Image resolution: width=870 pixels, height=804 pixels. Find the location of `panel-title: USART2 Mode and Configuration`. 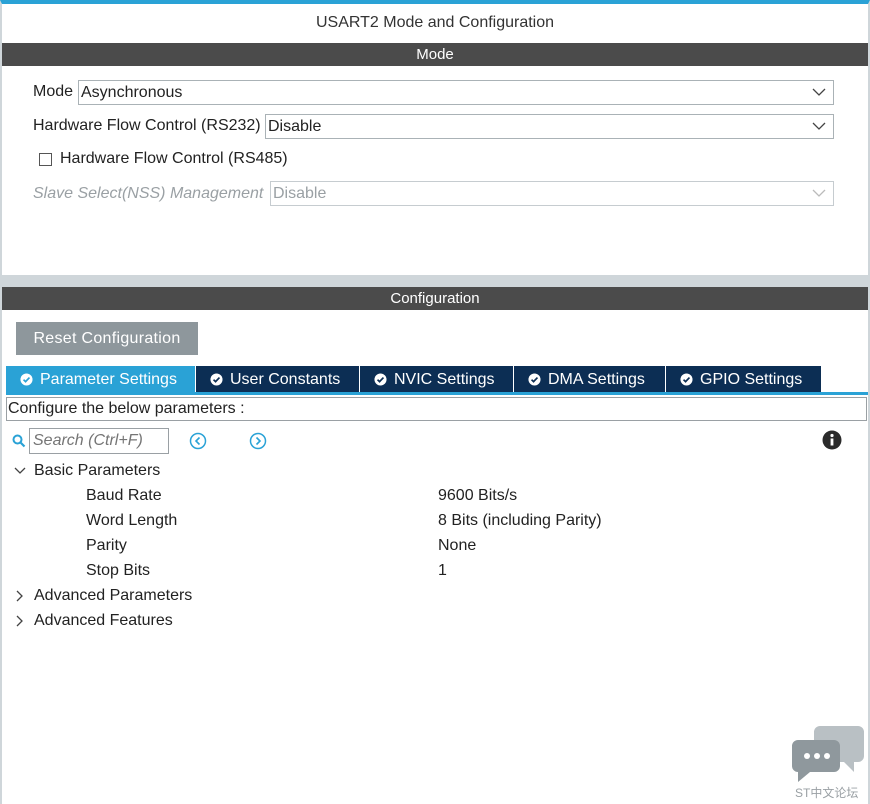

panel-title: USART2 Mode and Configuration is located at coordinates (435, 22).